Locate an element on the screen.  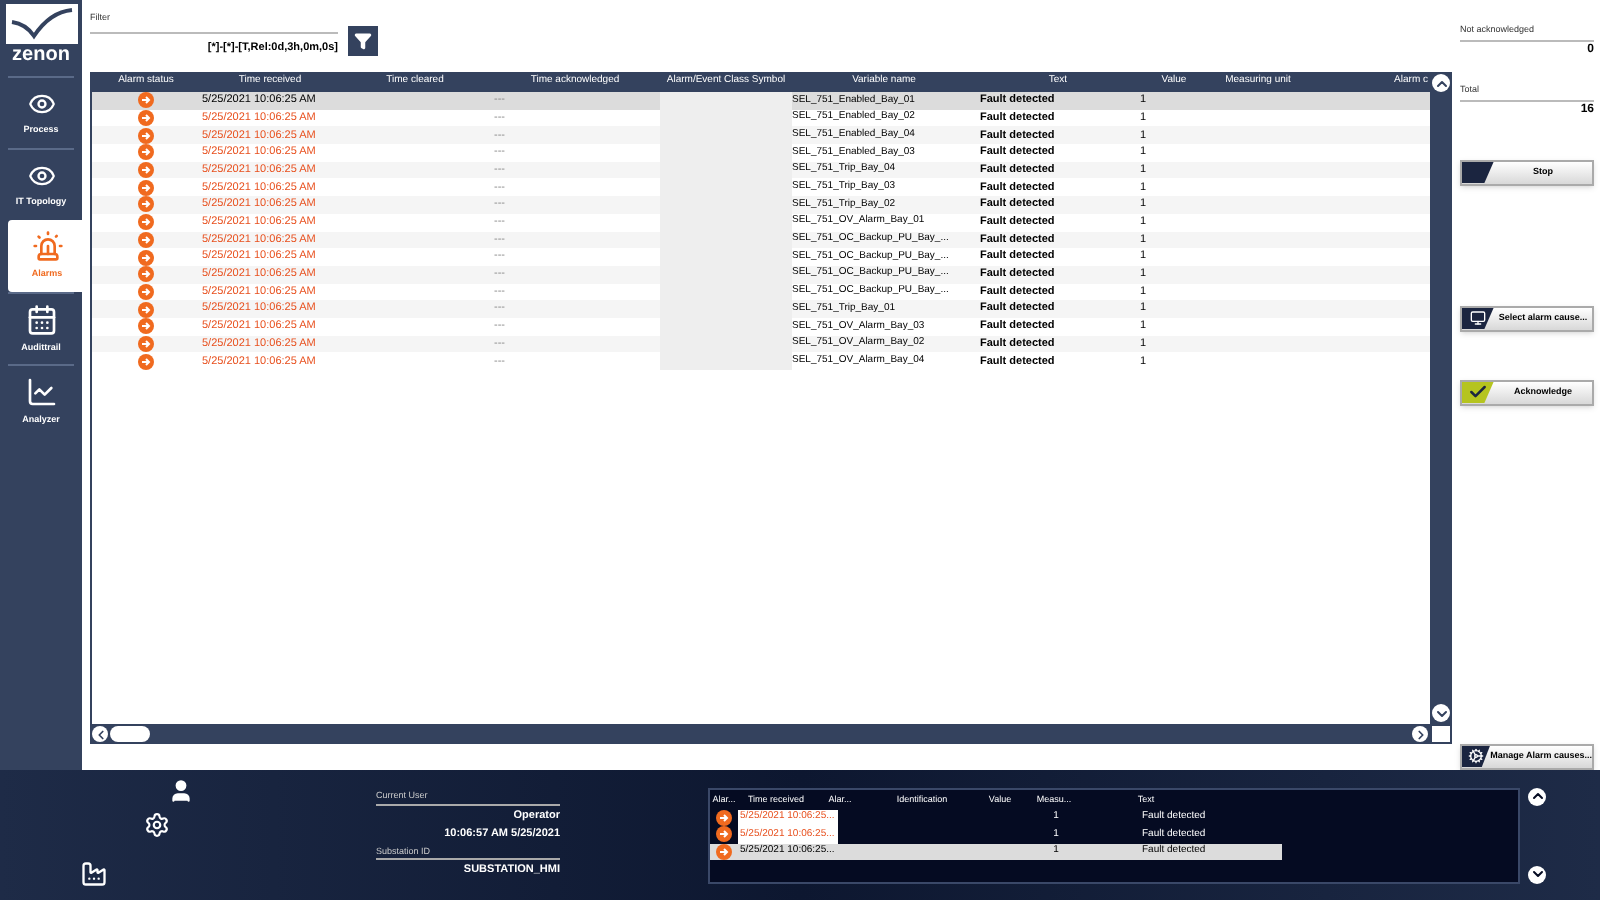
factory-icon is located at coordinates (94, 874).